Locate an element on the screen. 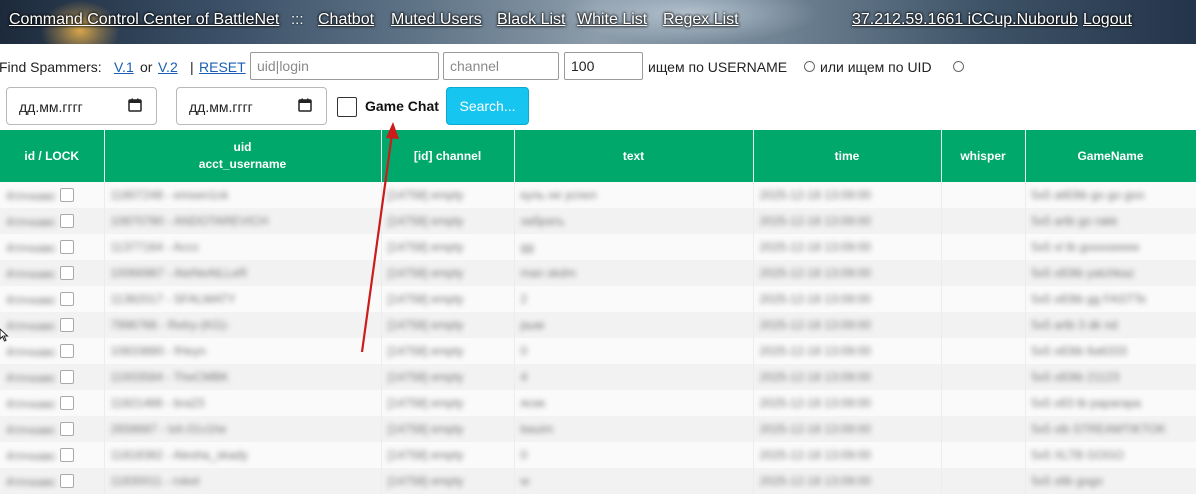 The width and height of the screenshot is (1196, 504). channel-input is located at coordinates (501, 66).